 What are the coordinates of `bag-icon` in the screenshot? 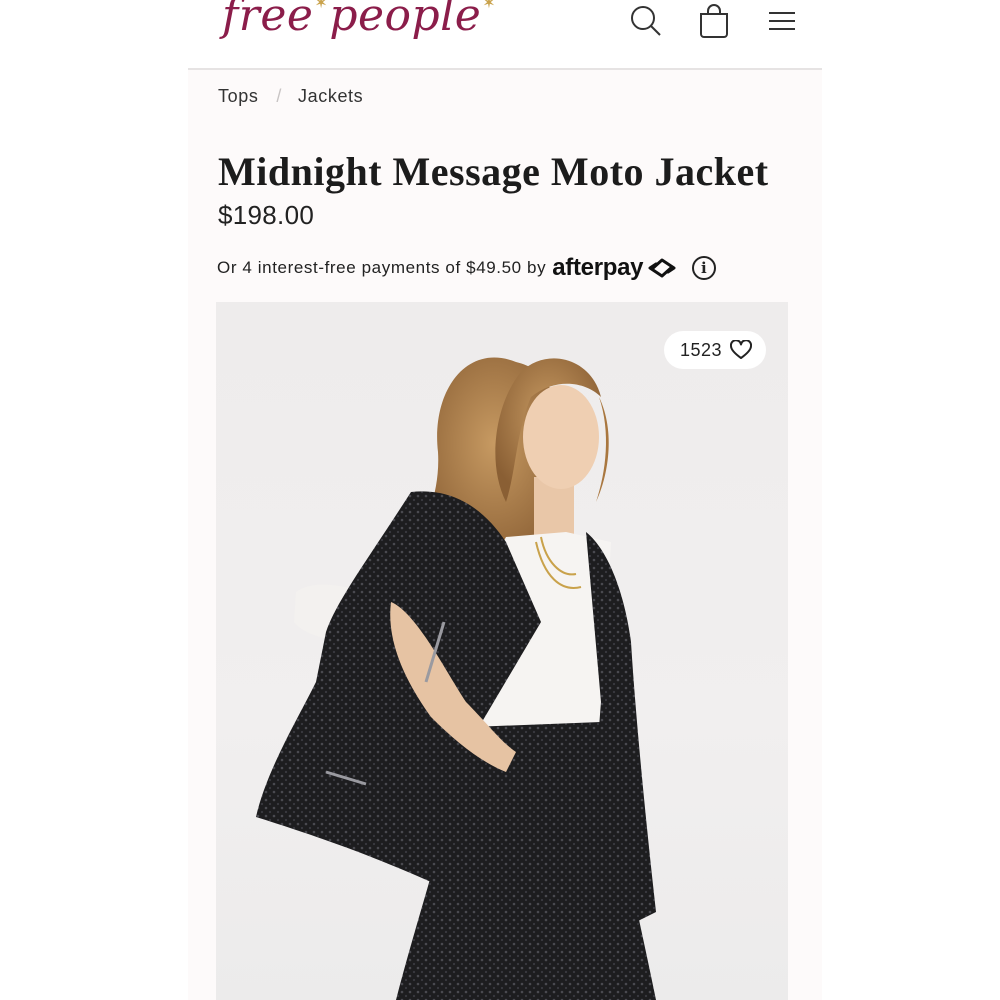 It's located at (714, 21).